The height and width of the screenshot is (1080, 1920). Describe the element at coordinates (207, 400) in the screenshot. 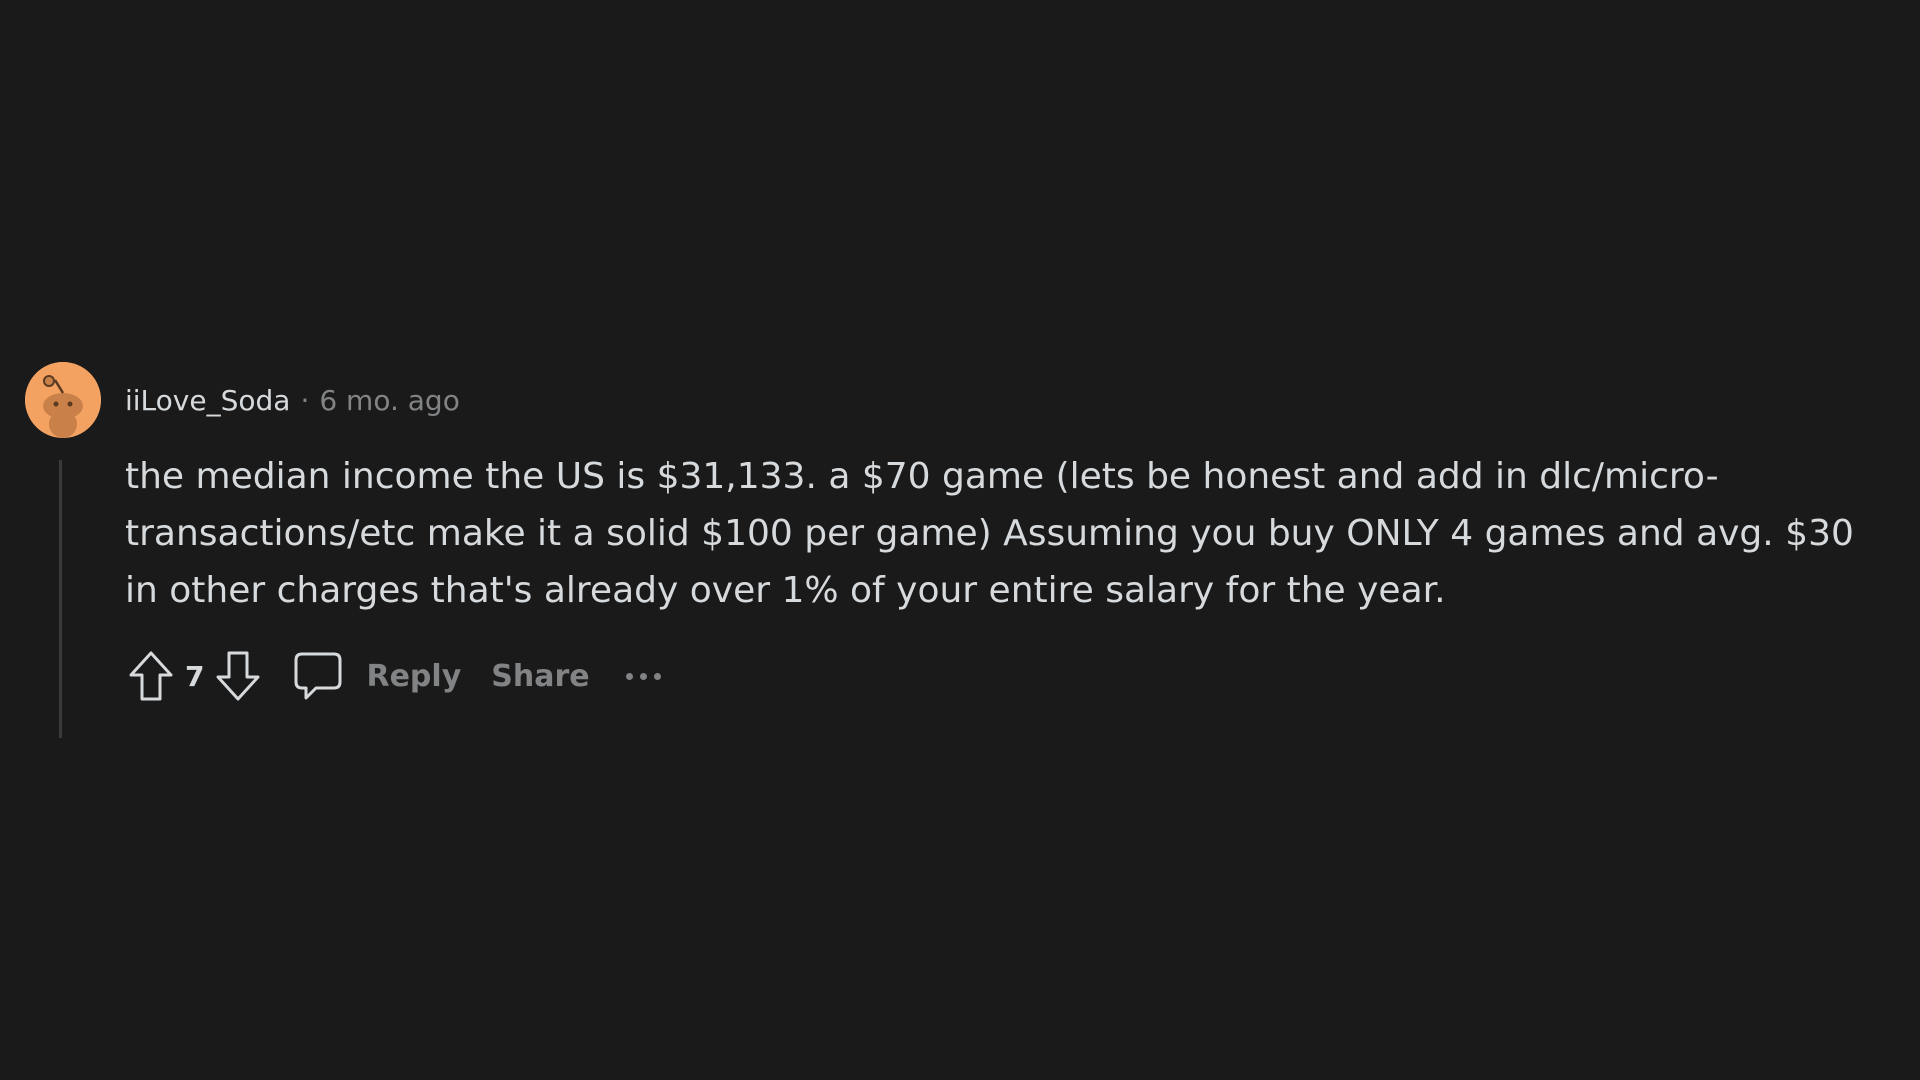

I see `author-name: iiLove_Soda` at that location.